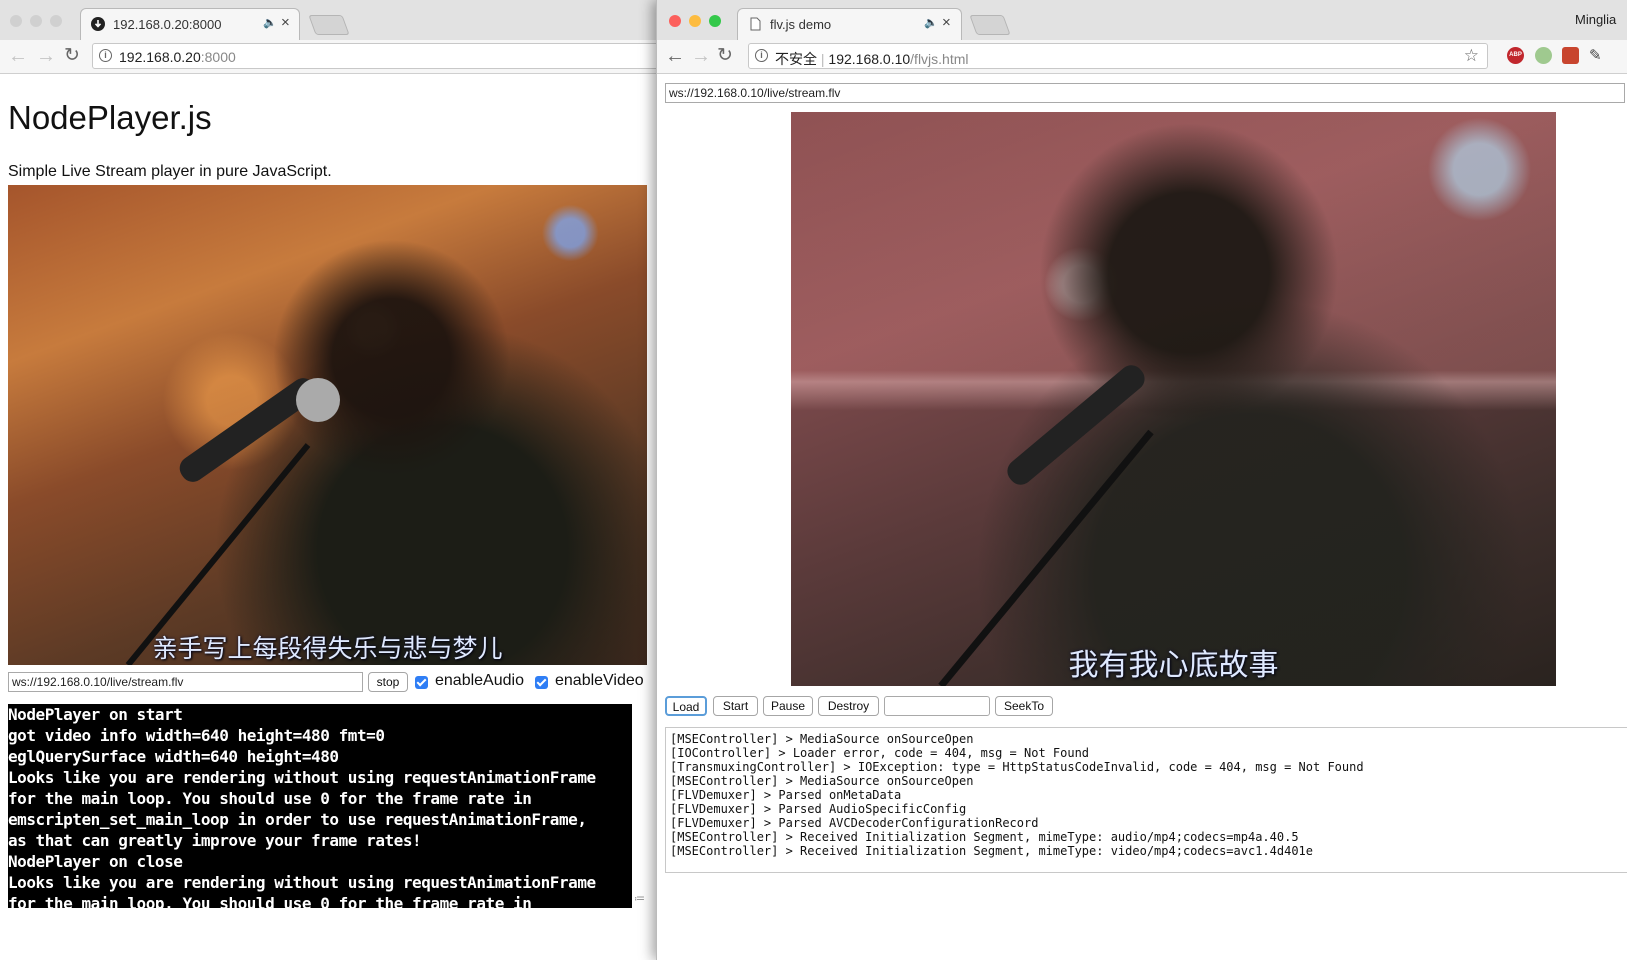  What do you see at coordinates (937, 706) in the screenshot?
I see `seek-input` at bounding box center [937, 706].